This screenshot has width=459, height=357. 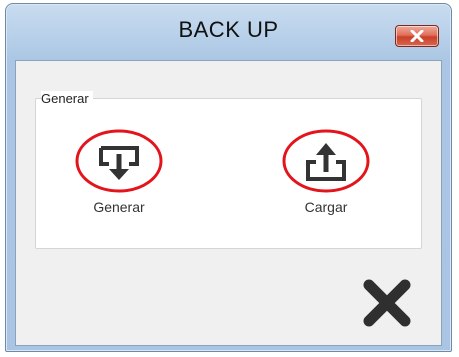 I want to click on big-x-icon, so click(x=387, y=303).